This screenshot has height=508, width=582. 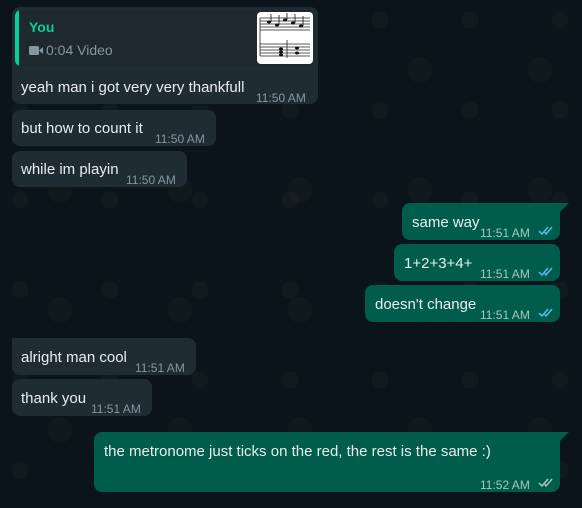 I want to click on message-text: thank you, so click(x=54, y=398).